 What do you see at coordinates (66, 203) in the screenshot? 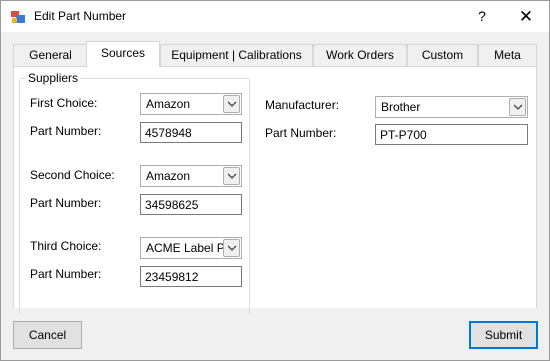
I see `second-part-number-label: Part Number:` at bounding box center [66, 203].